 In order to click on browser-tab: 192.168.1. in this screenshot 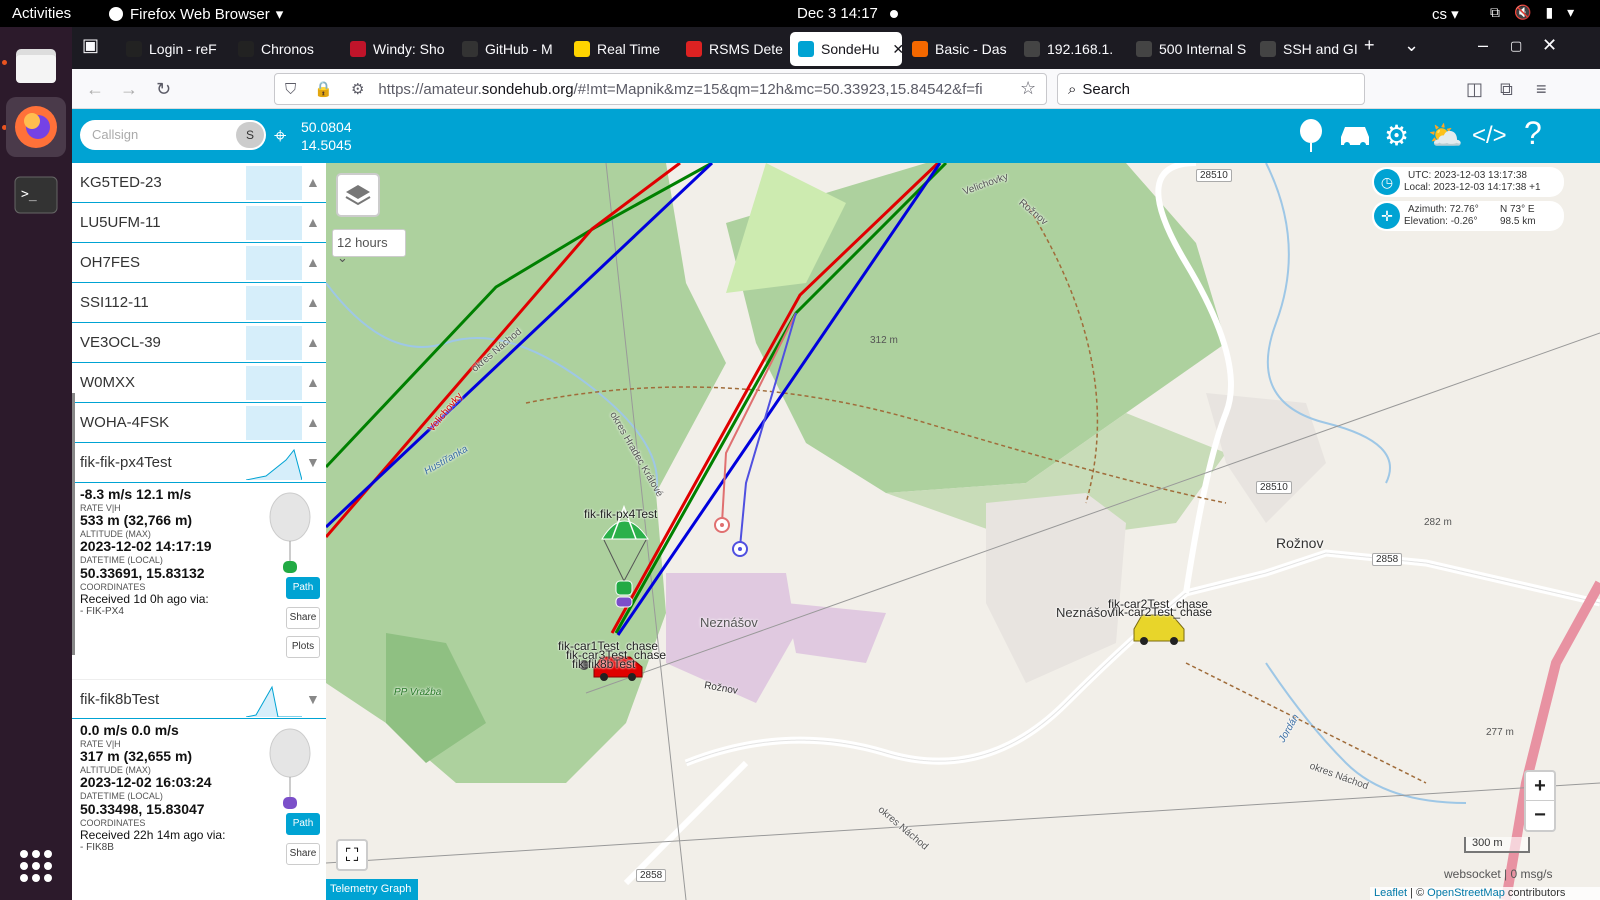, I will do `click(1070, 49)`.